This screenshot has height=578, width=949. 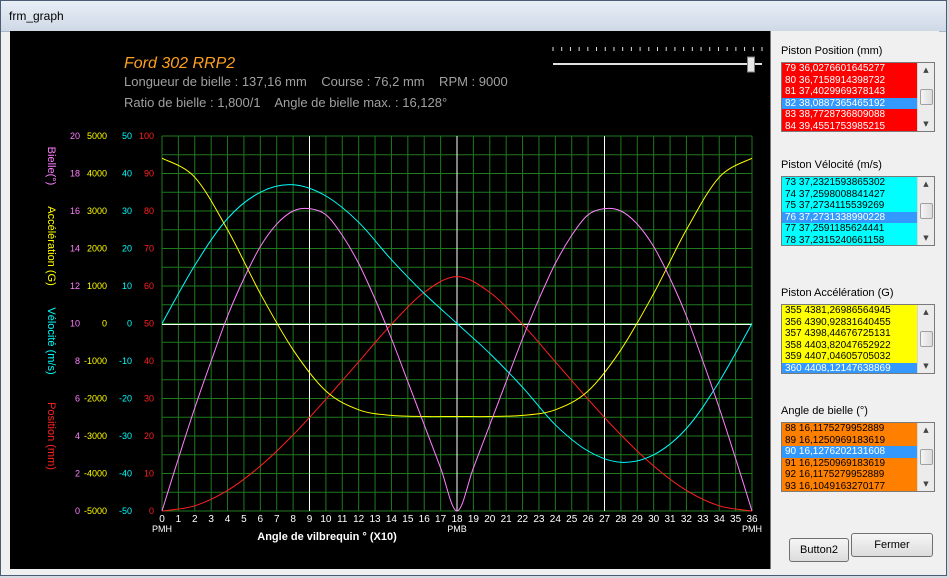 What do you see at coordinates (850, 183) in the screenshot?
I see `list-item: 73 37,2321593865302` at bounding box center [850, 183].